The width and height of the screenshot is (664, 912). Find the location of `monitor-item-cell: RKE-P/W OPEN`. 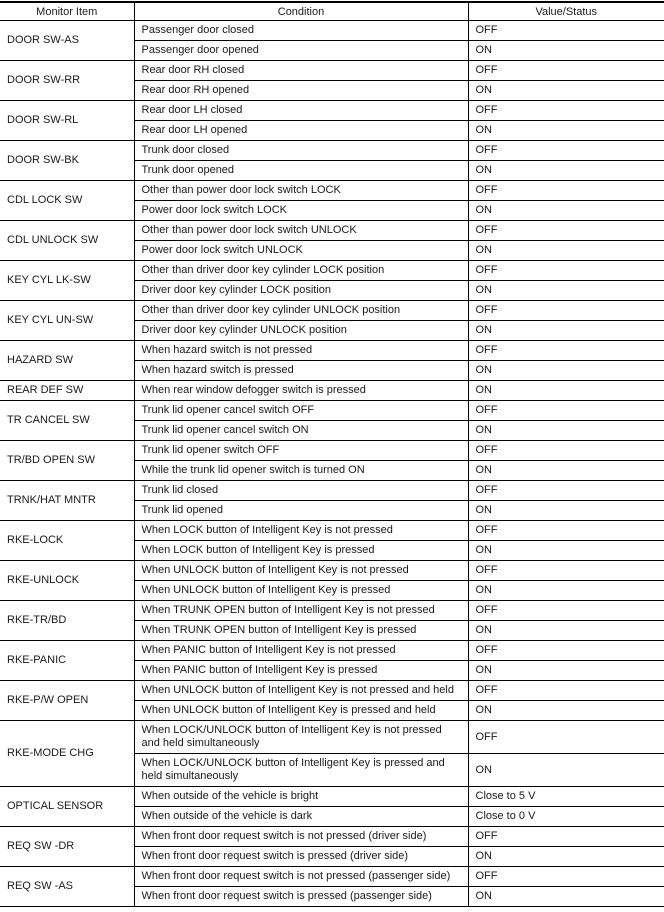

monitor-item-cell: RKE-P/W OPEN is located at coordinates (67, 700).